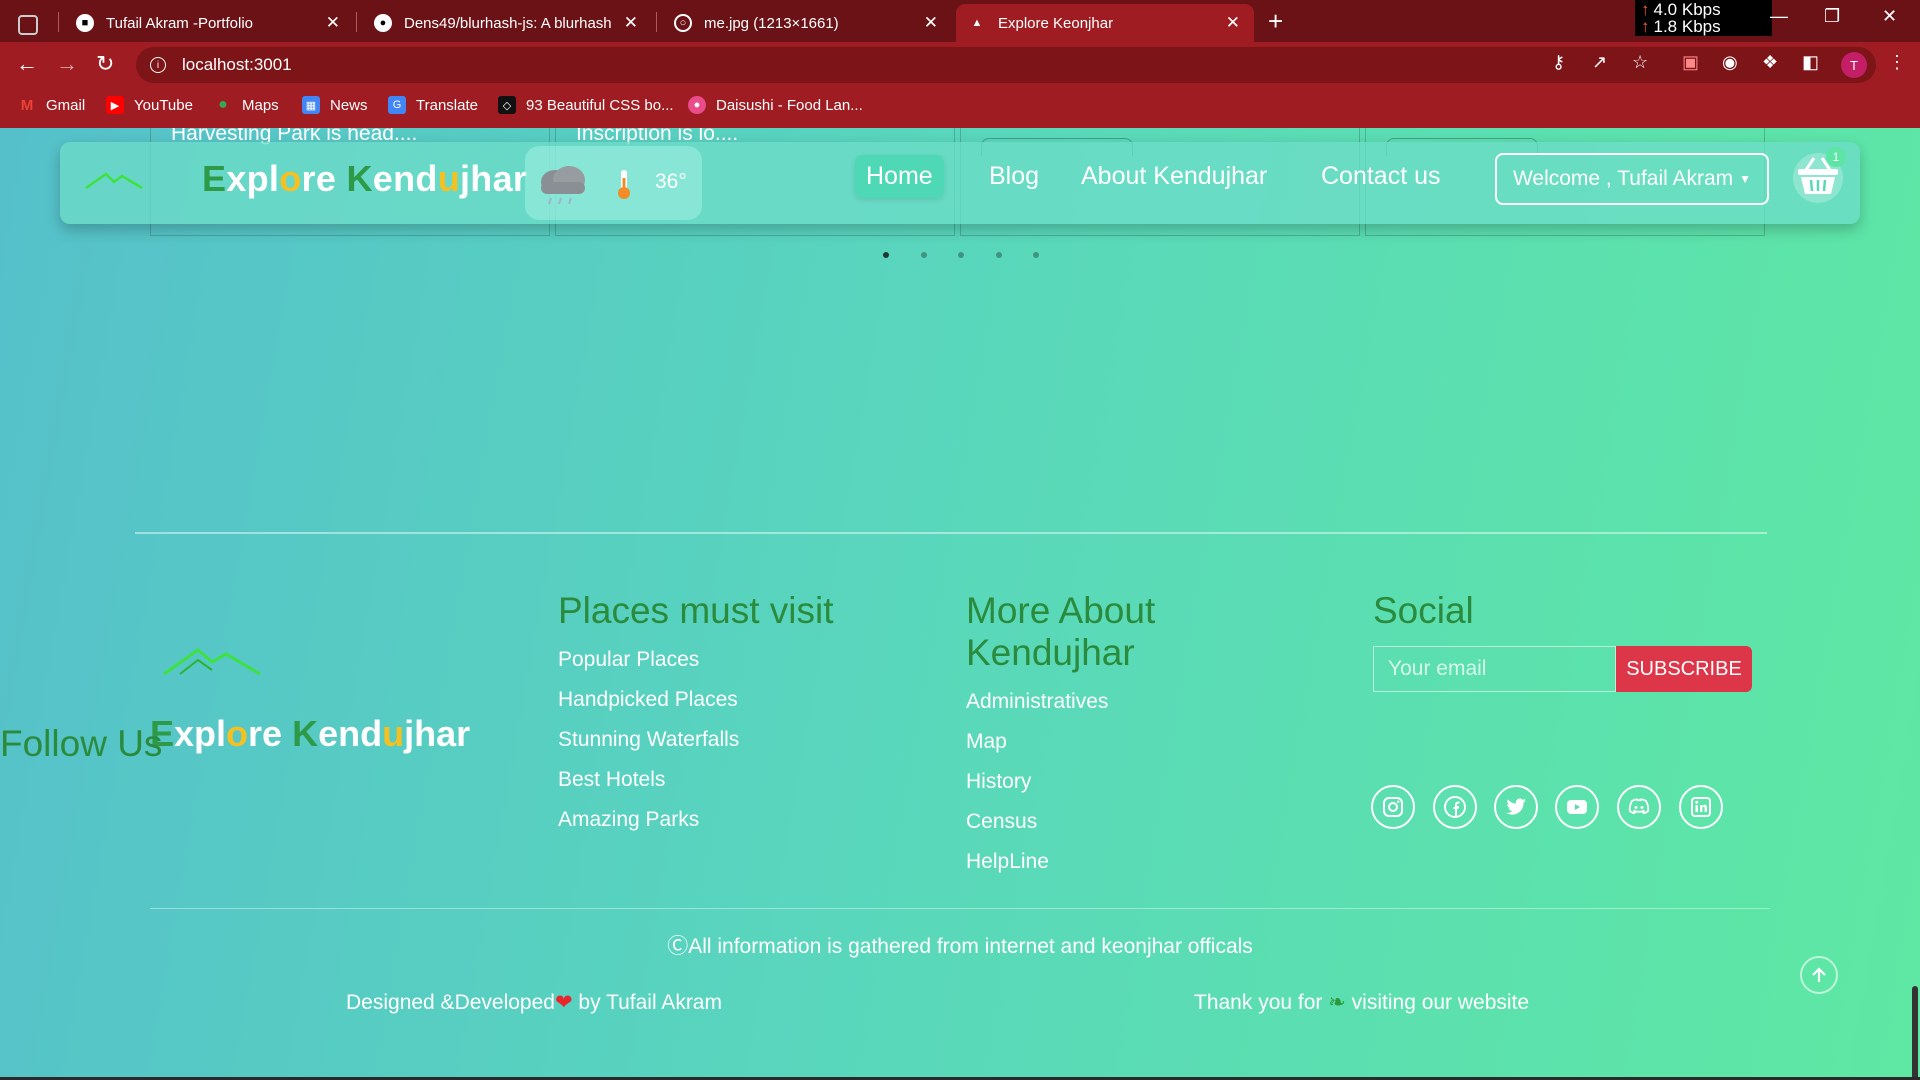 This screenshot has height=1080, width=1920. I want to click on bookmark-label: News, so click(349, 105).